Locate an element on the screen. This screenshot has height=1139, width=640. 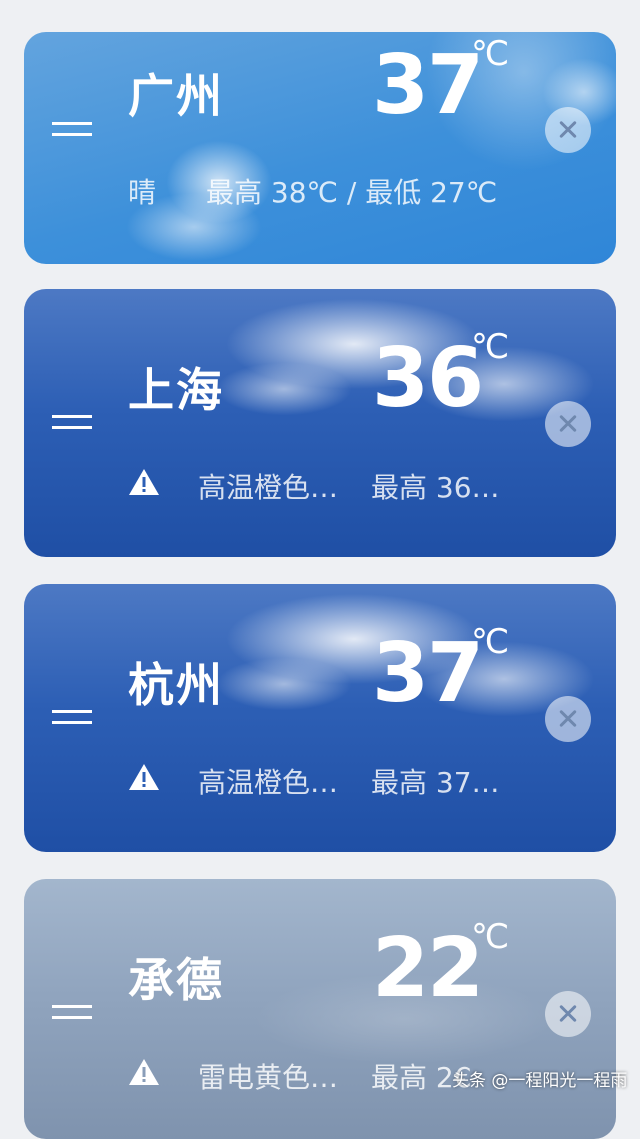
temperature-range: 最高 38℃ / 最低 27℃ is located at coordinates (352, 192).